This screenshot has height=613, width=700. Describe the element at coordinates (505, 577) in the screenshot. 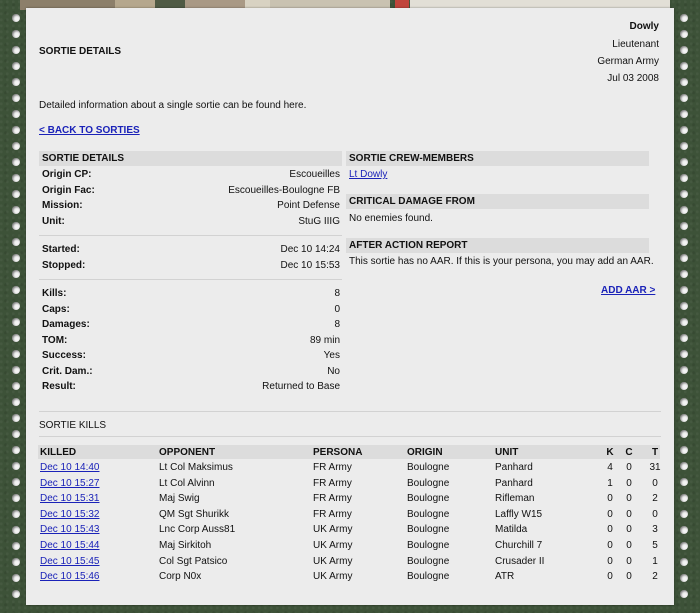

I see `unit-name: ATR` at that location.